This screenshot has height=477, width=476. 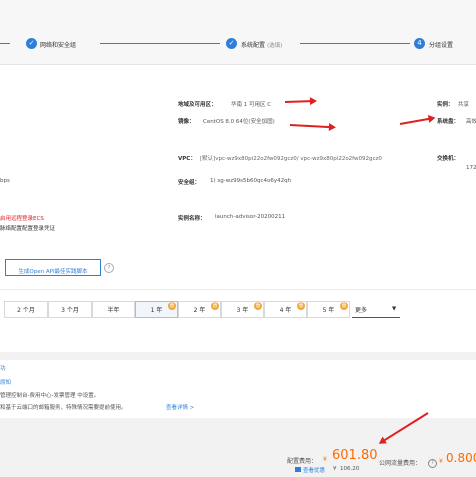 What do you see at coordinates (253, 45) in the screenshot?
I see `step-system-config-label: 系统配置` at bounding box center [253, 45].